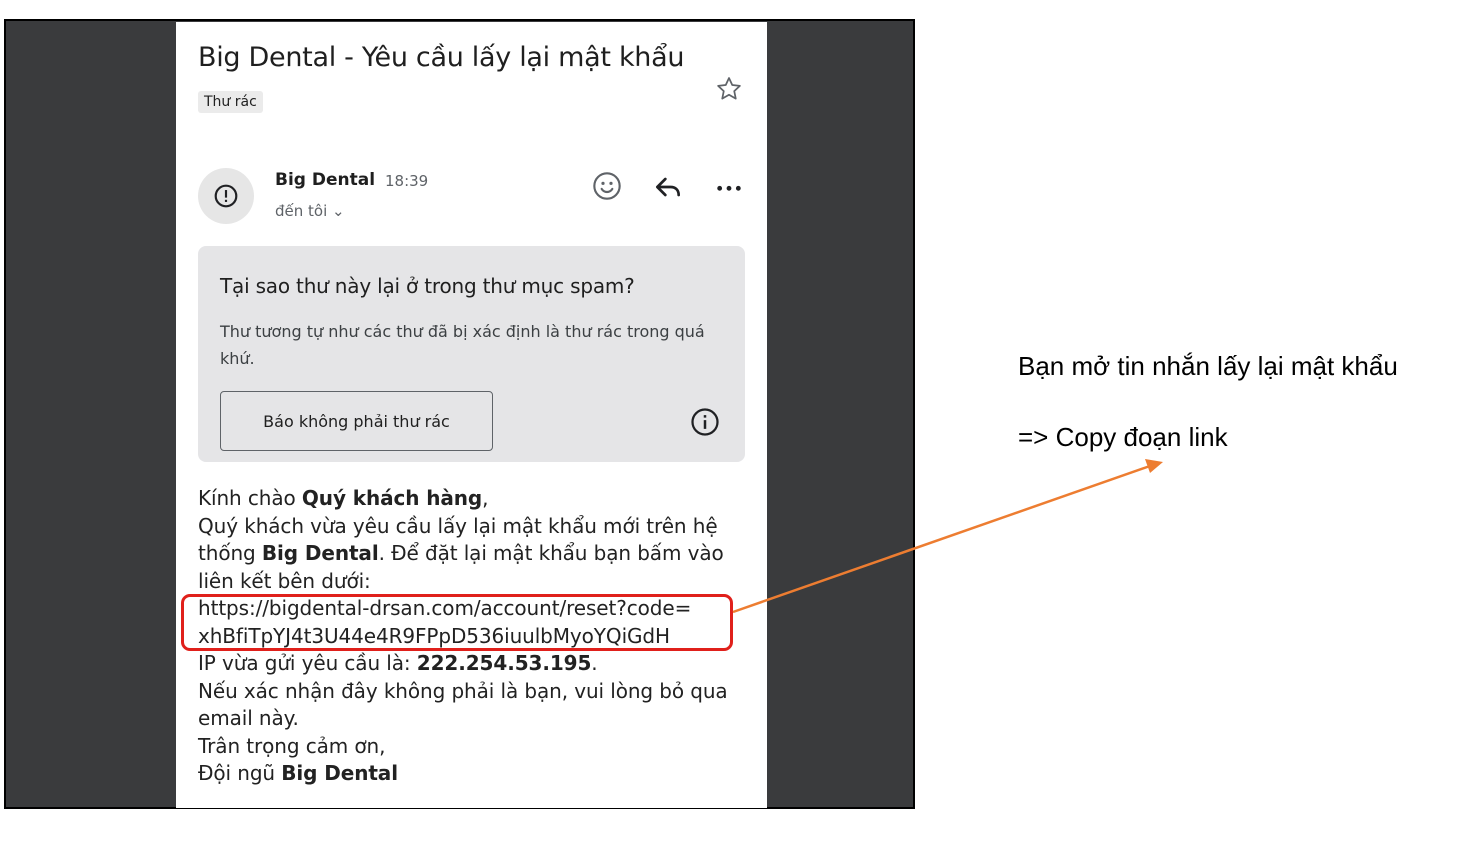  What do you see at coordinates (1208, 366) in the screenshot?
I see `annotation-instruction: Bạn mở tin nhắn lấy lại mật khẩu` at bounding box center [1208, 366].